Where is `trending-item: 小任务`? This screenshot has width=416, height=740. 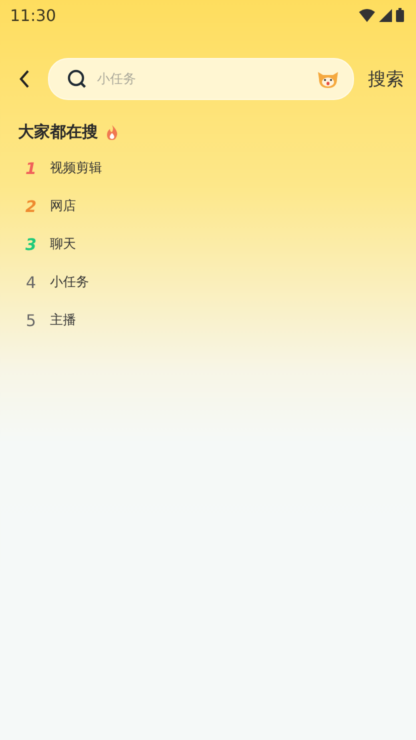 trending-item: 小任务 is located at coordinates (69, 282).